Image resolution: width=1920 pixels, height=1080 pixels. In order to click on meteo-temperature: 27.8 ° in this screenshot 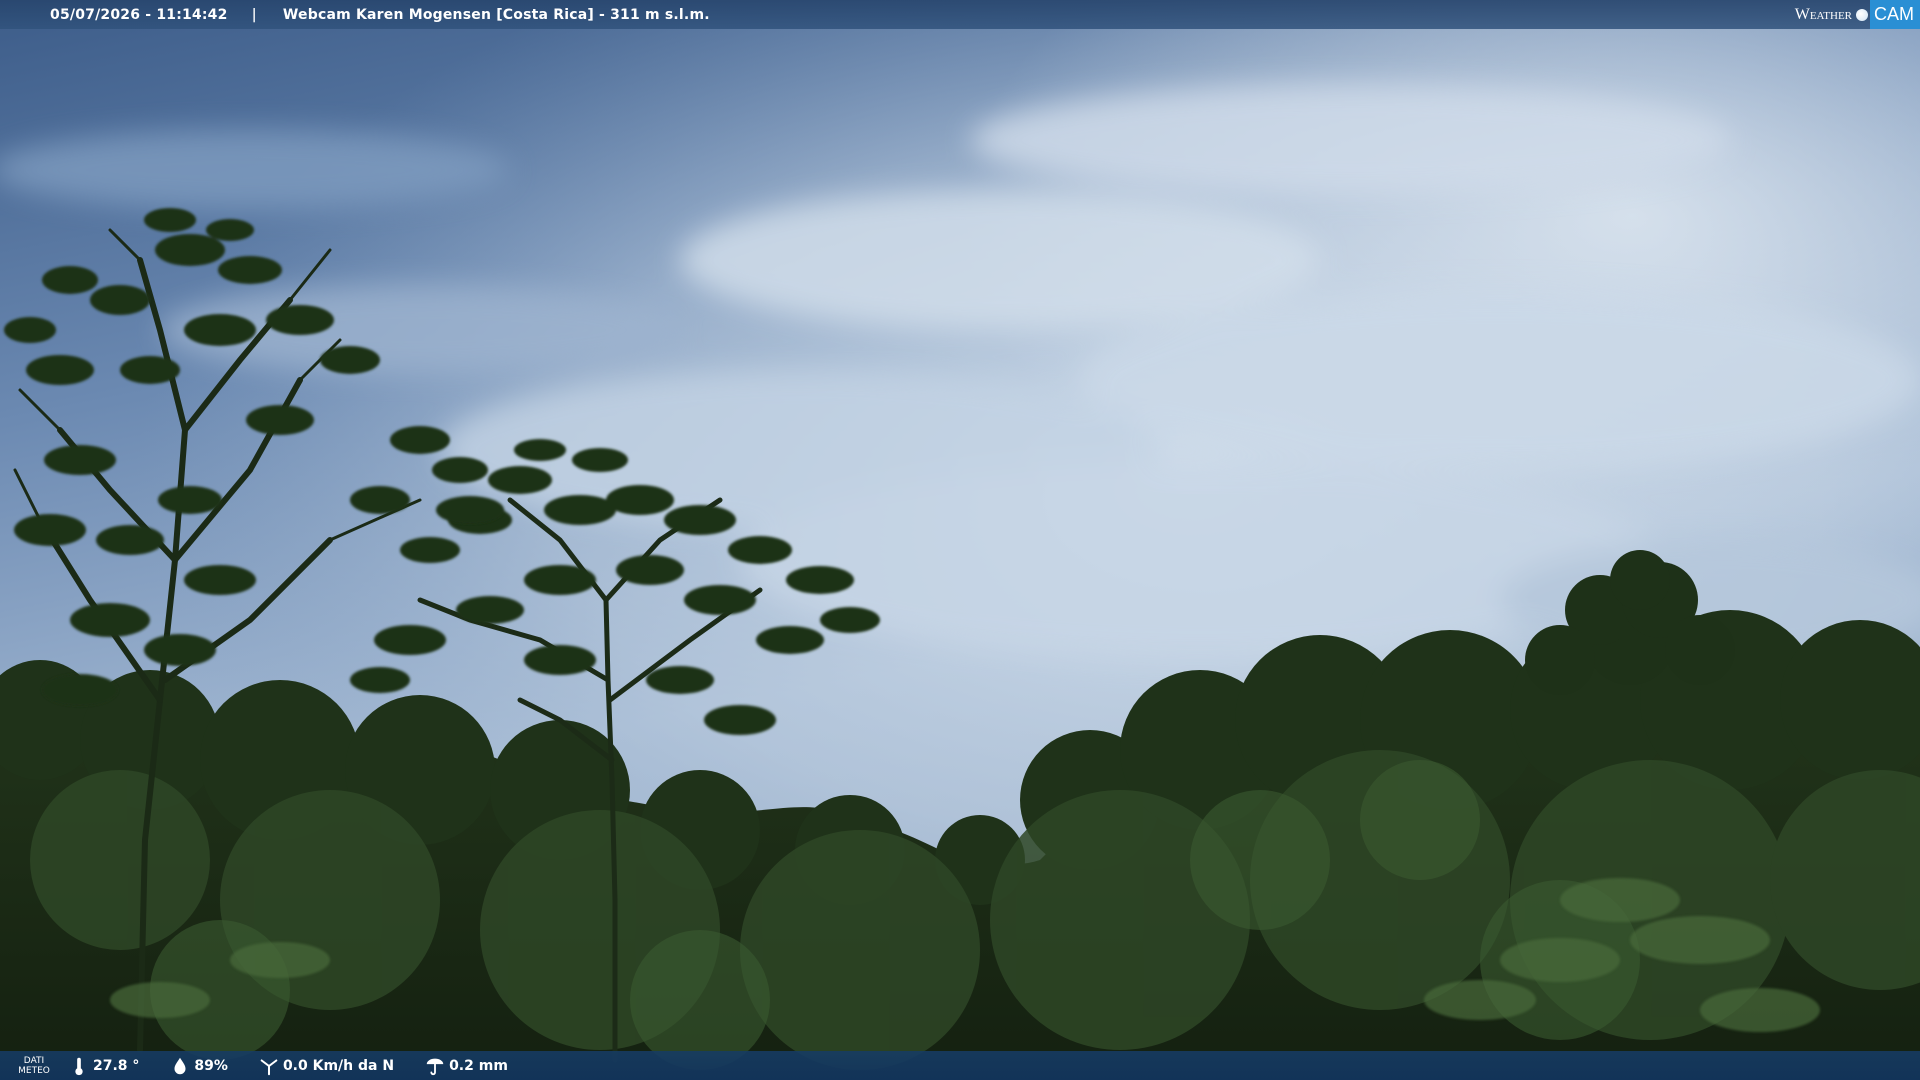, I will do `click(103, 1066)`.